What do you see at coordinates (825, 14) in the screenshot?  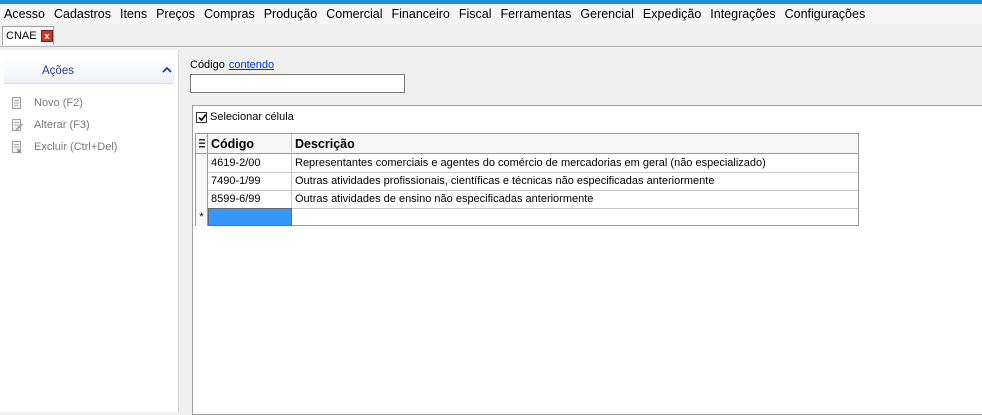 I see `menu-item-configuracoes: Configurações` at bounding box center [825, 14].